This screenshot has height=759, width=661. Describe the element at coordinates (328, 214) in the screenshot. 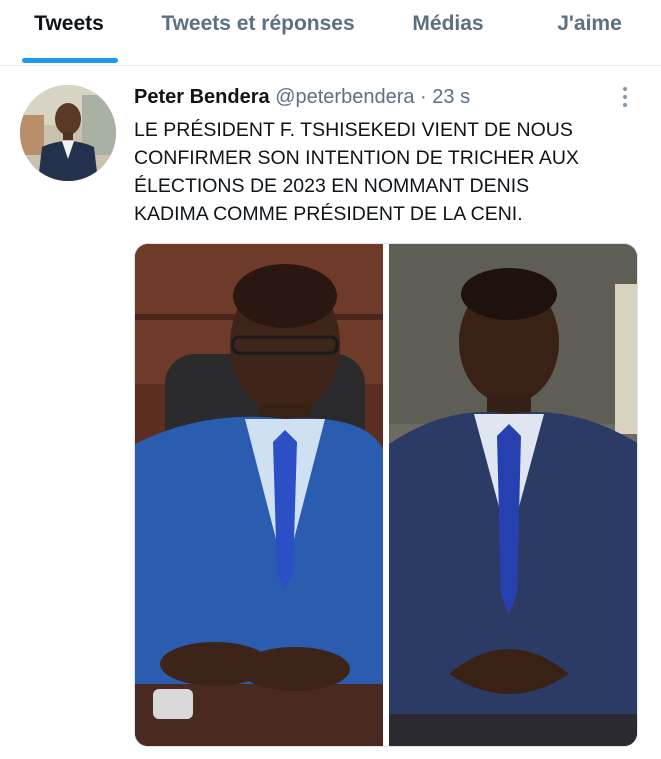

I see `tweet-text-line: KADIMA COMME PRÉSIDENT DE LA CENI.` at that location.